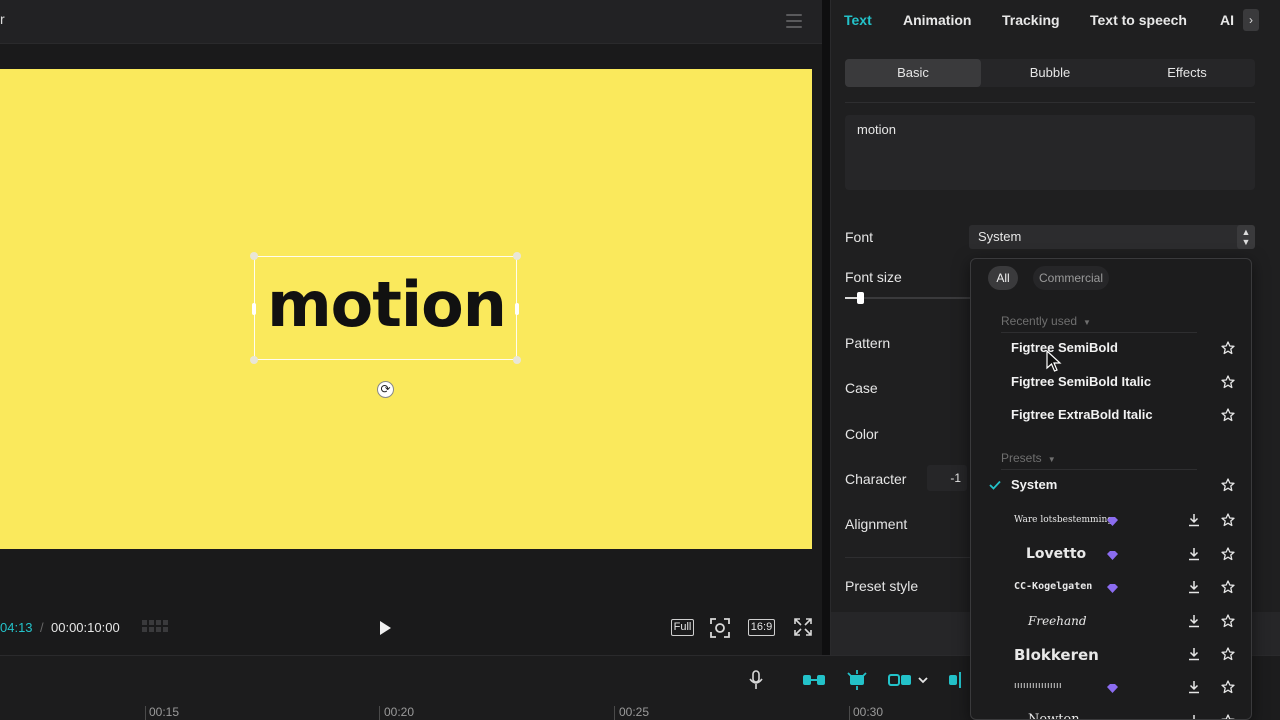 The height and width of the screenshot is (720, 1280). I want to click on font-option: ıııııııııııııııı, so click(1111, 688).